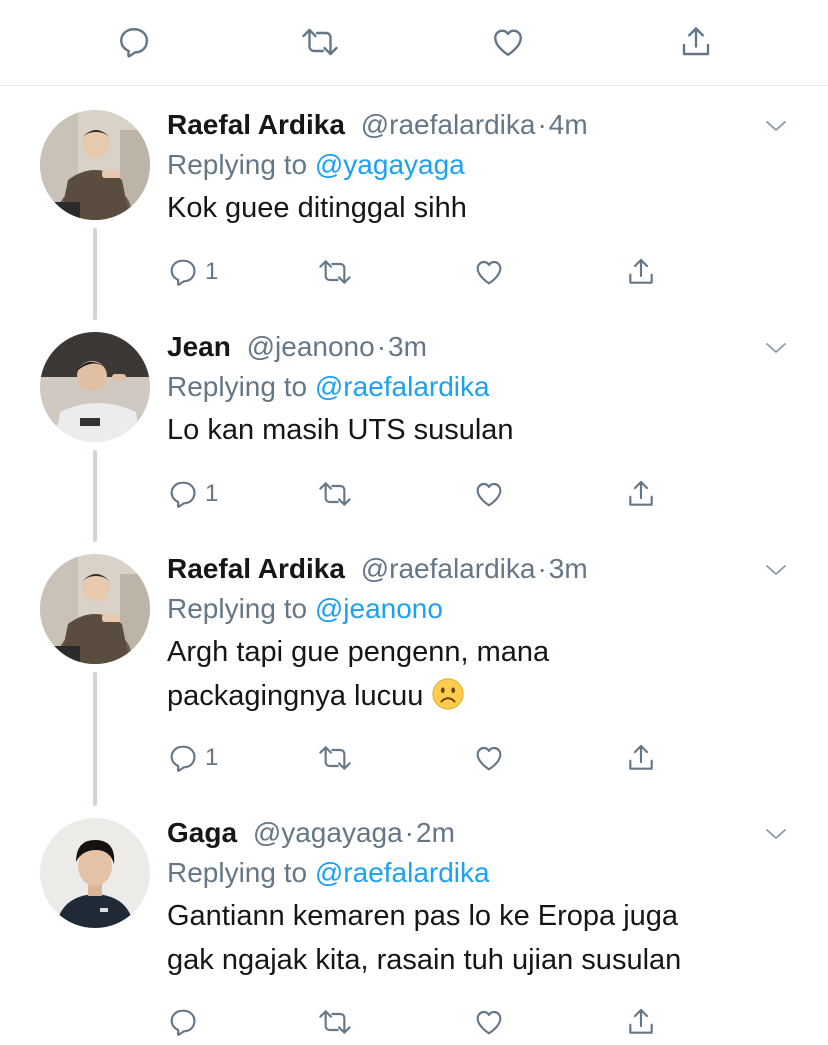 The height and width of the screenshot is (1045, 828). I want to click on tweet-text-line: Argh tapi gue pengenn, mana, so click(358, 652).